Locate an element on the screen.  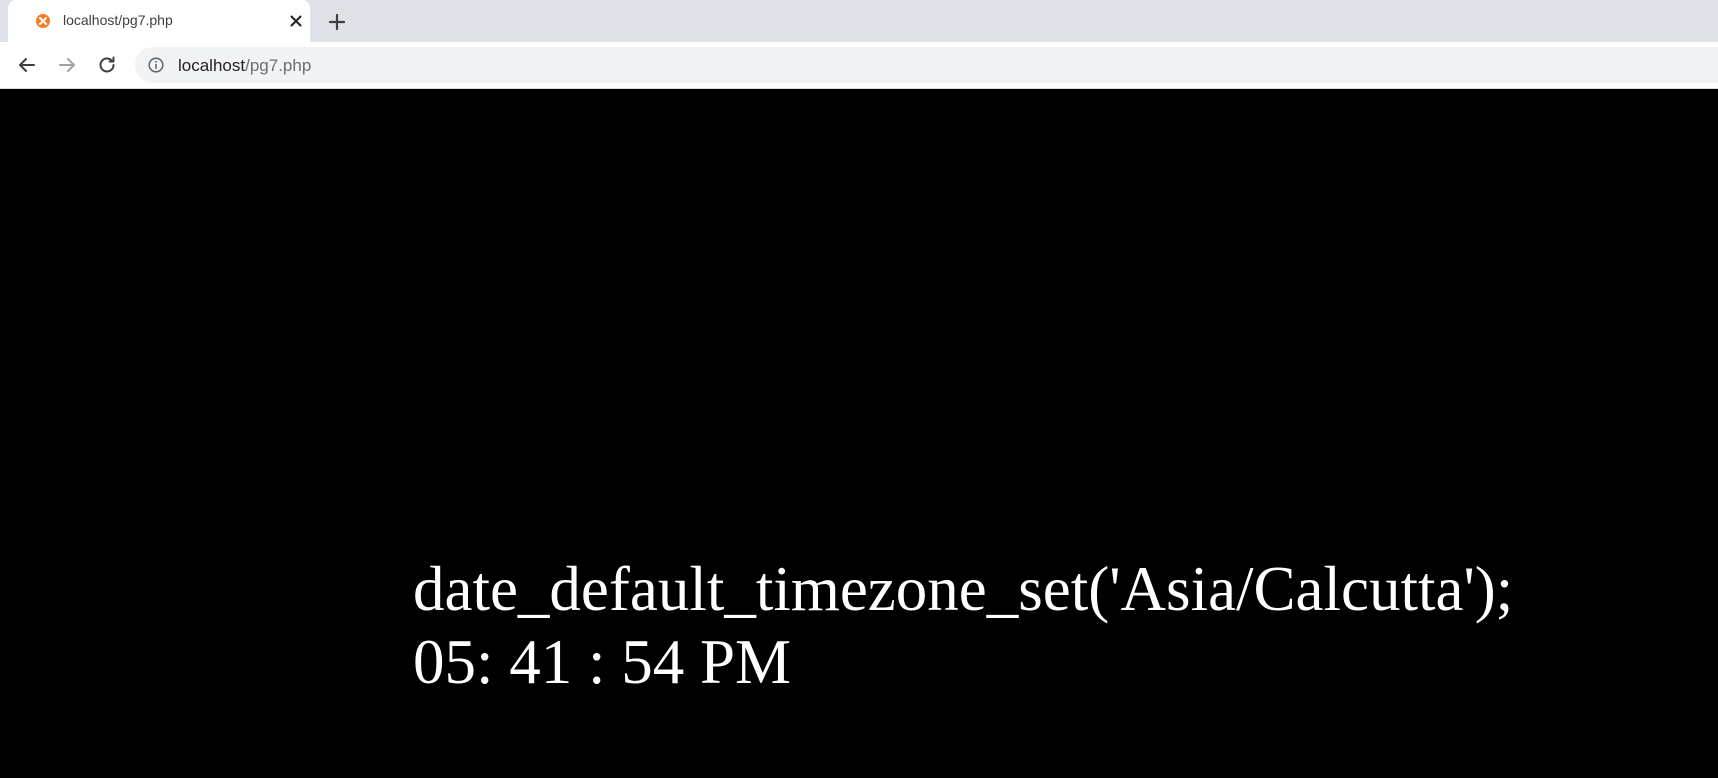
browser-toolbar: localhost/pg7.php is located at coordinates (859, 65).